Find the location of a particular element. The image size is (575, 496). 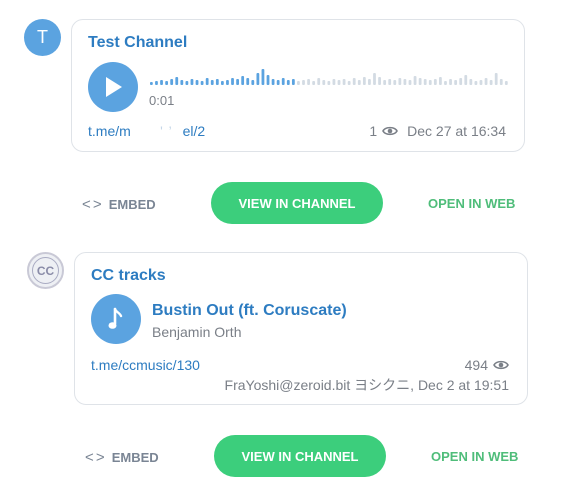

post-date: Dec 27 at 16:34 is located at coordinates (456, 131).